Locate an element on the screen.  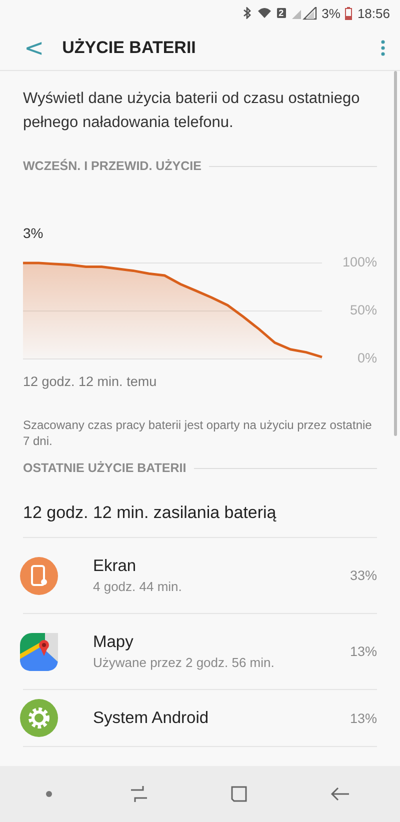
battery-icon is located at coordinates (348, 13).